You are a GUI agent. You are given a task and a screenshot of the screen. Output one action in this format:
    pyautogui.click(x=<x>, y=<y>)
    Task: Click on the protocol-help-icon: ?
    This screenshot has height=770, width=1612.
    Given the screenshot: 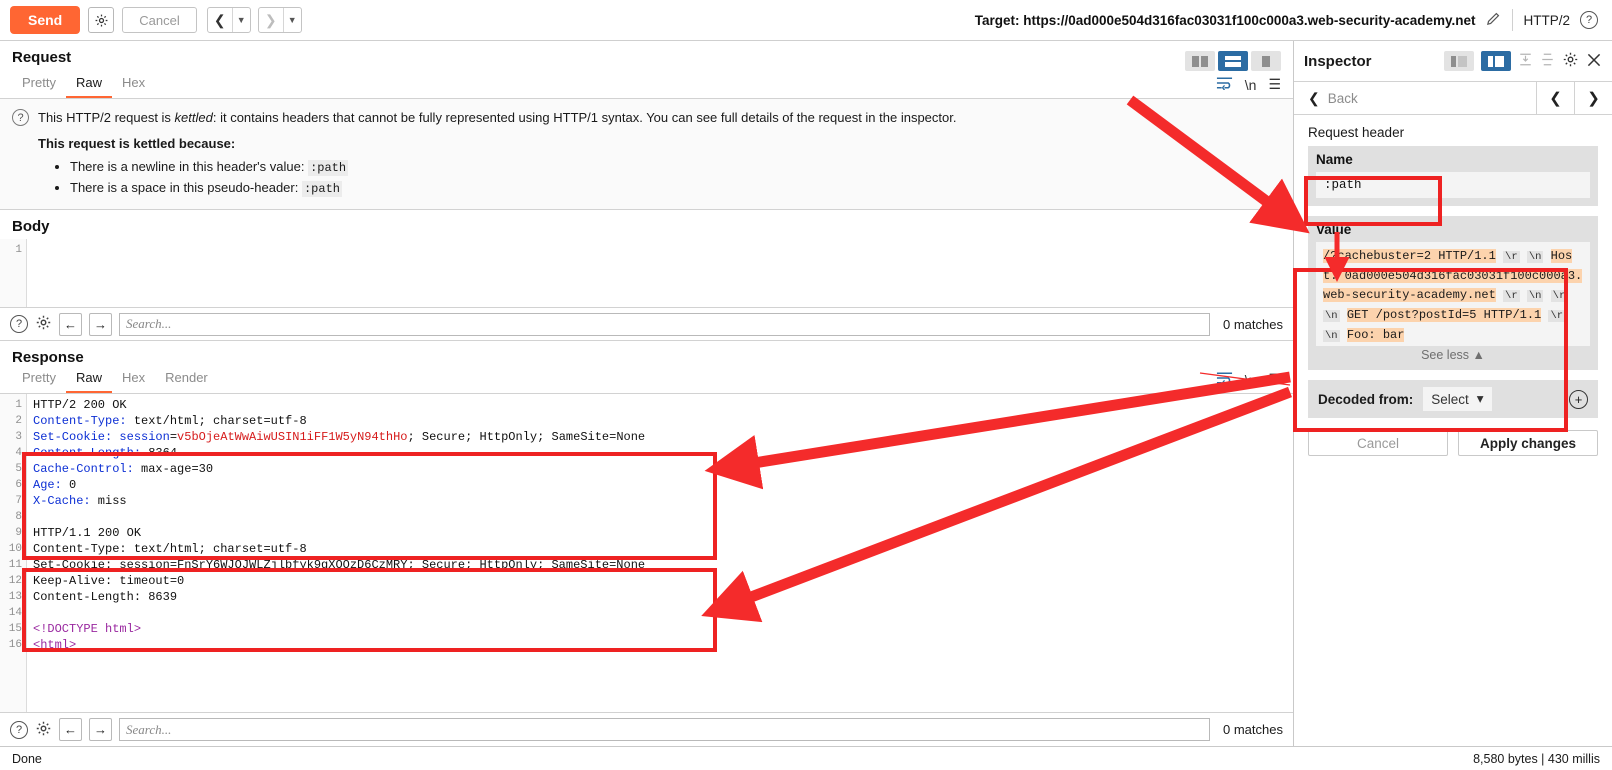 What is the action you would take?
    pyautogui.click(x=1589, y=20)
    